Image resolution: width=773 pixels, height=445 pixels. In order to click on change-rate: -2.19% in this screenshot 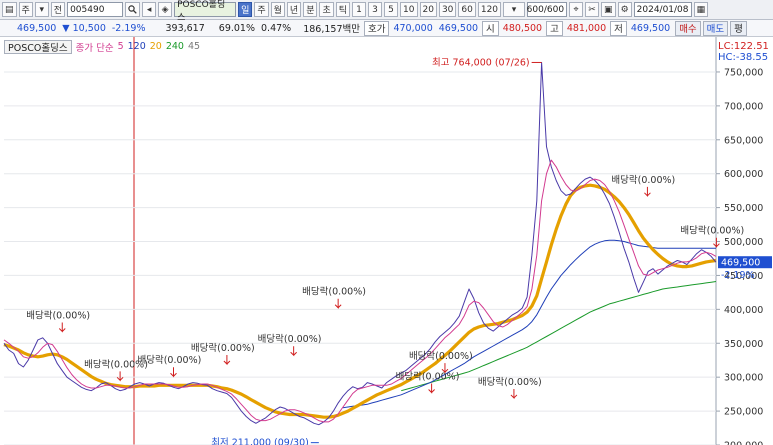, I will do `click(128, 28)`.